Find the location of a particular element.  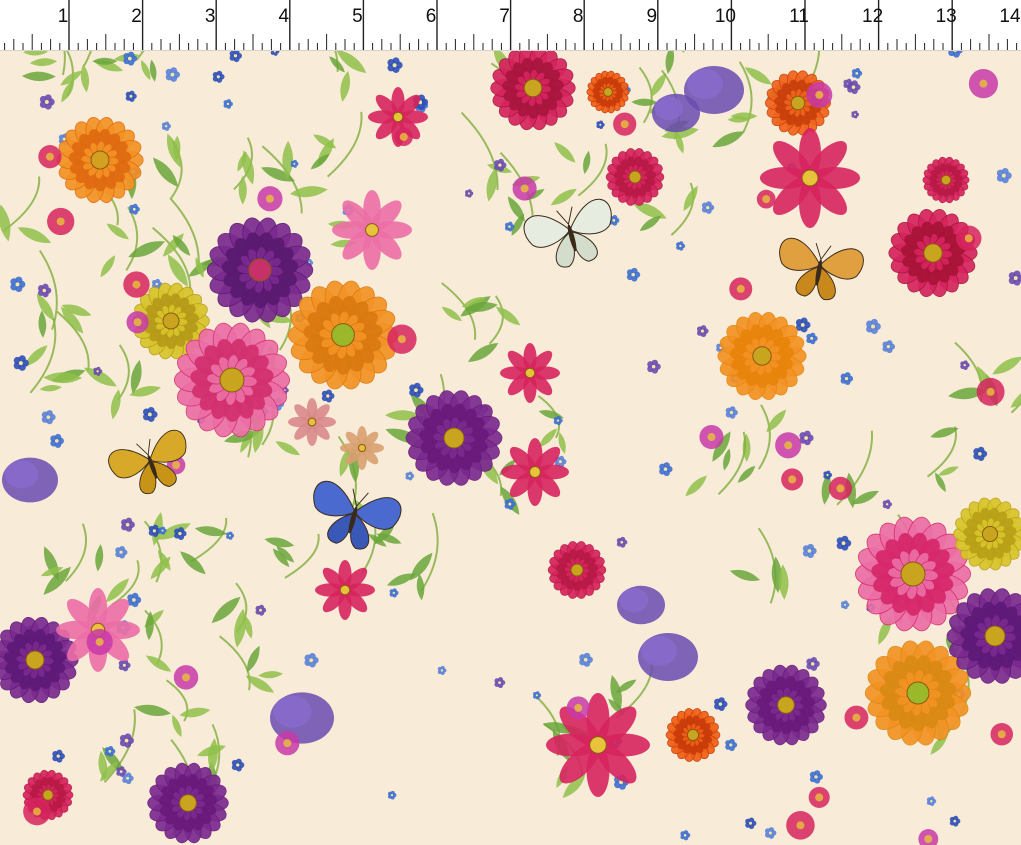

measuring-ruler: 1 2 3 4 5 6 7 8 9 10 11 12 13 14 is located at coordinates (510, 25).